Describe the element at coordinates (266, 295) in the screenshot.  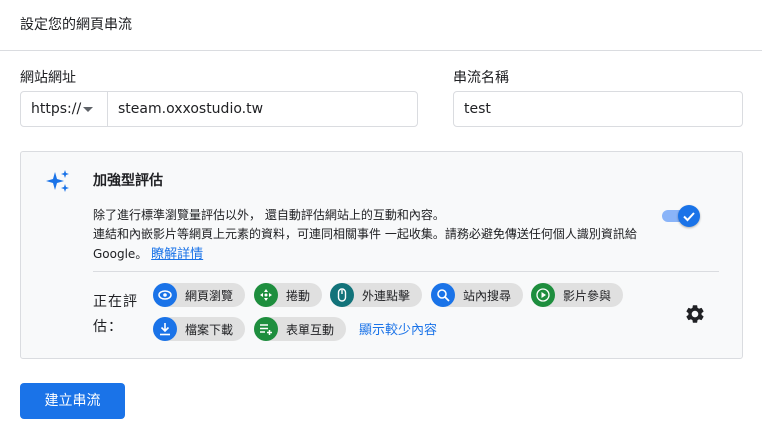
I see `scroll-icon` at that location.